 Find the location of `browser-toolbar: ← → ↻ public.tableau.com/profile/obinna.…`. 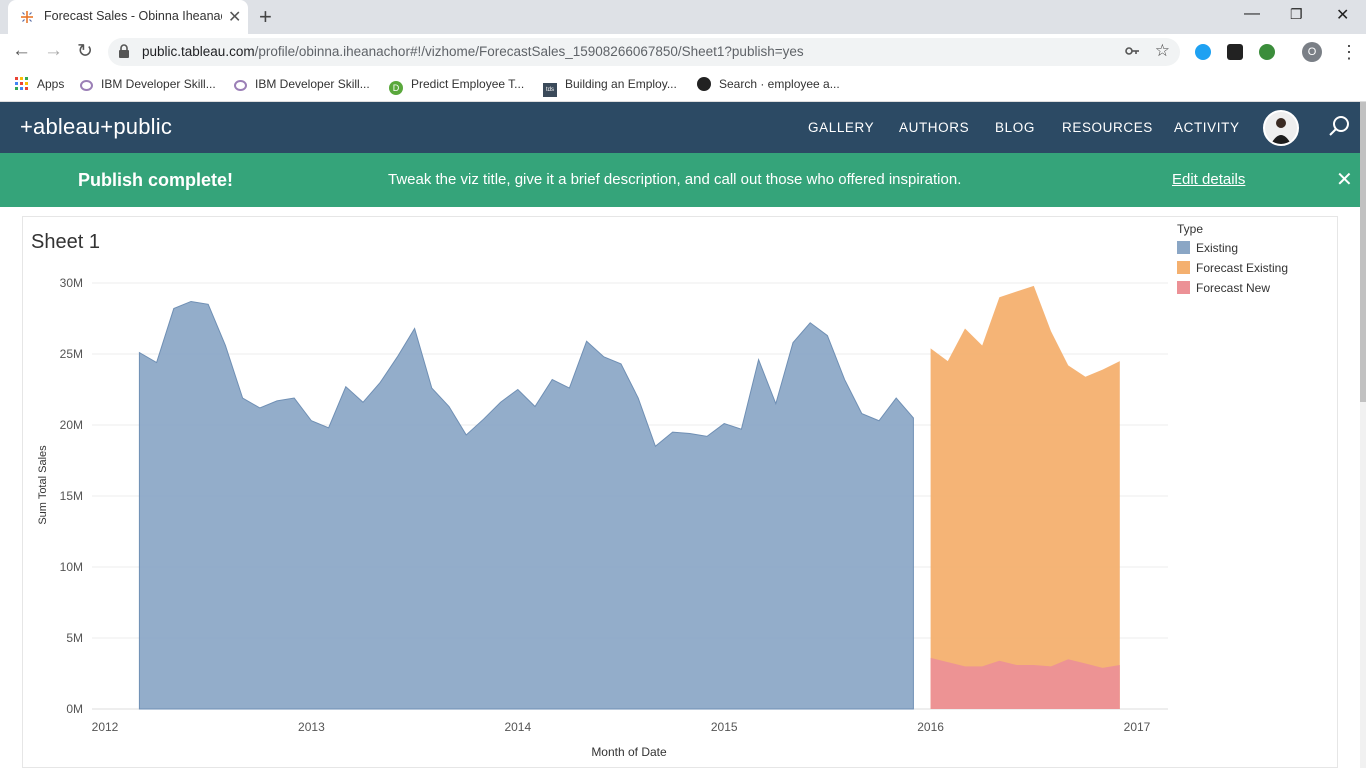

browser-toolbar: ← → ↻ public.tableau.com/profile/obinna.… is located at coordinates (683, 52).